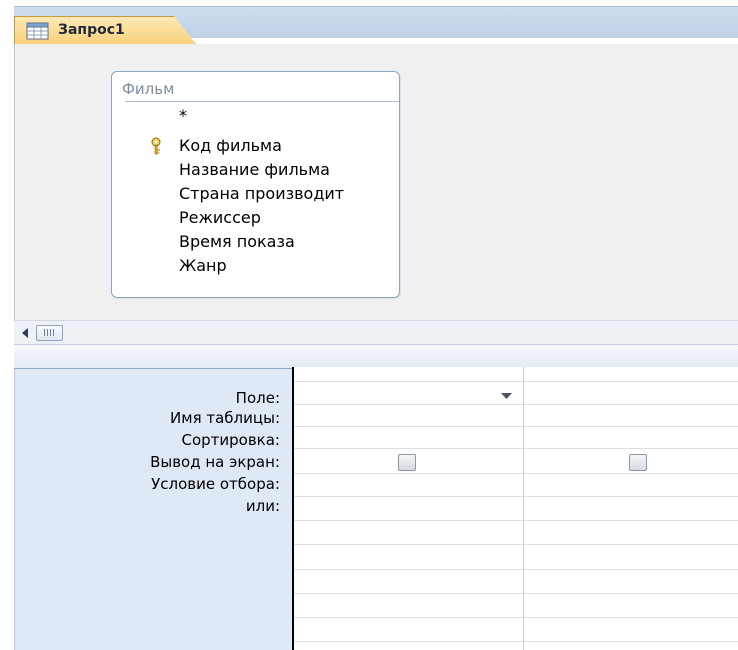 The width and height of the screenshot is (738, 650). Describe the element at coordinates (230, 440) in the screenshot. I see `row-label-sort: Сортировка:` at that location.